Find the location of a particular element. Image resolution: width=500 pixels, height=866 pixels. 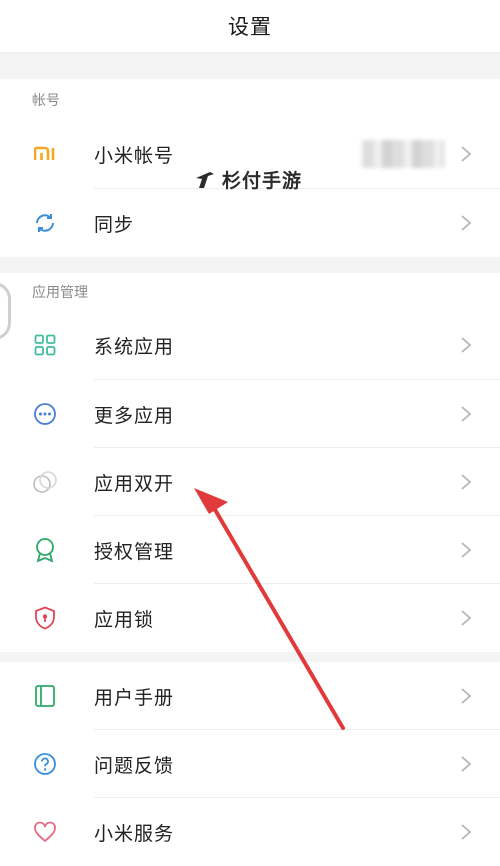

manual-book-icon is located at coordinates (45, 696).